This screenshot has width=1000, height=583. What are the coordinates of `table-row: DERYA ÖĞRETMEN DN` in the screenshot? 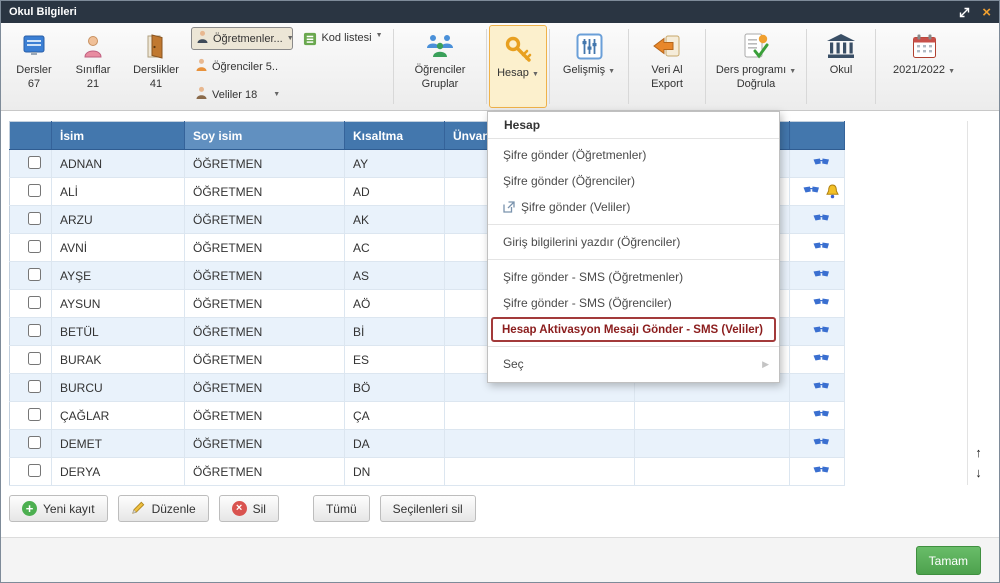 It's located at (427, 471).